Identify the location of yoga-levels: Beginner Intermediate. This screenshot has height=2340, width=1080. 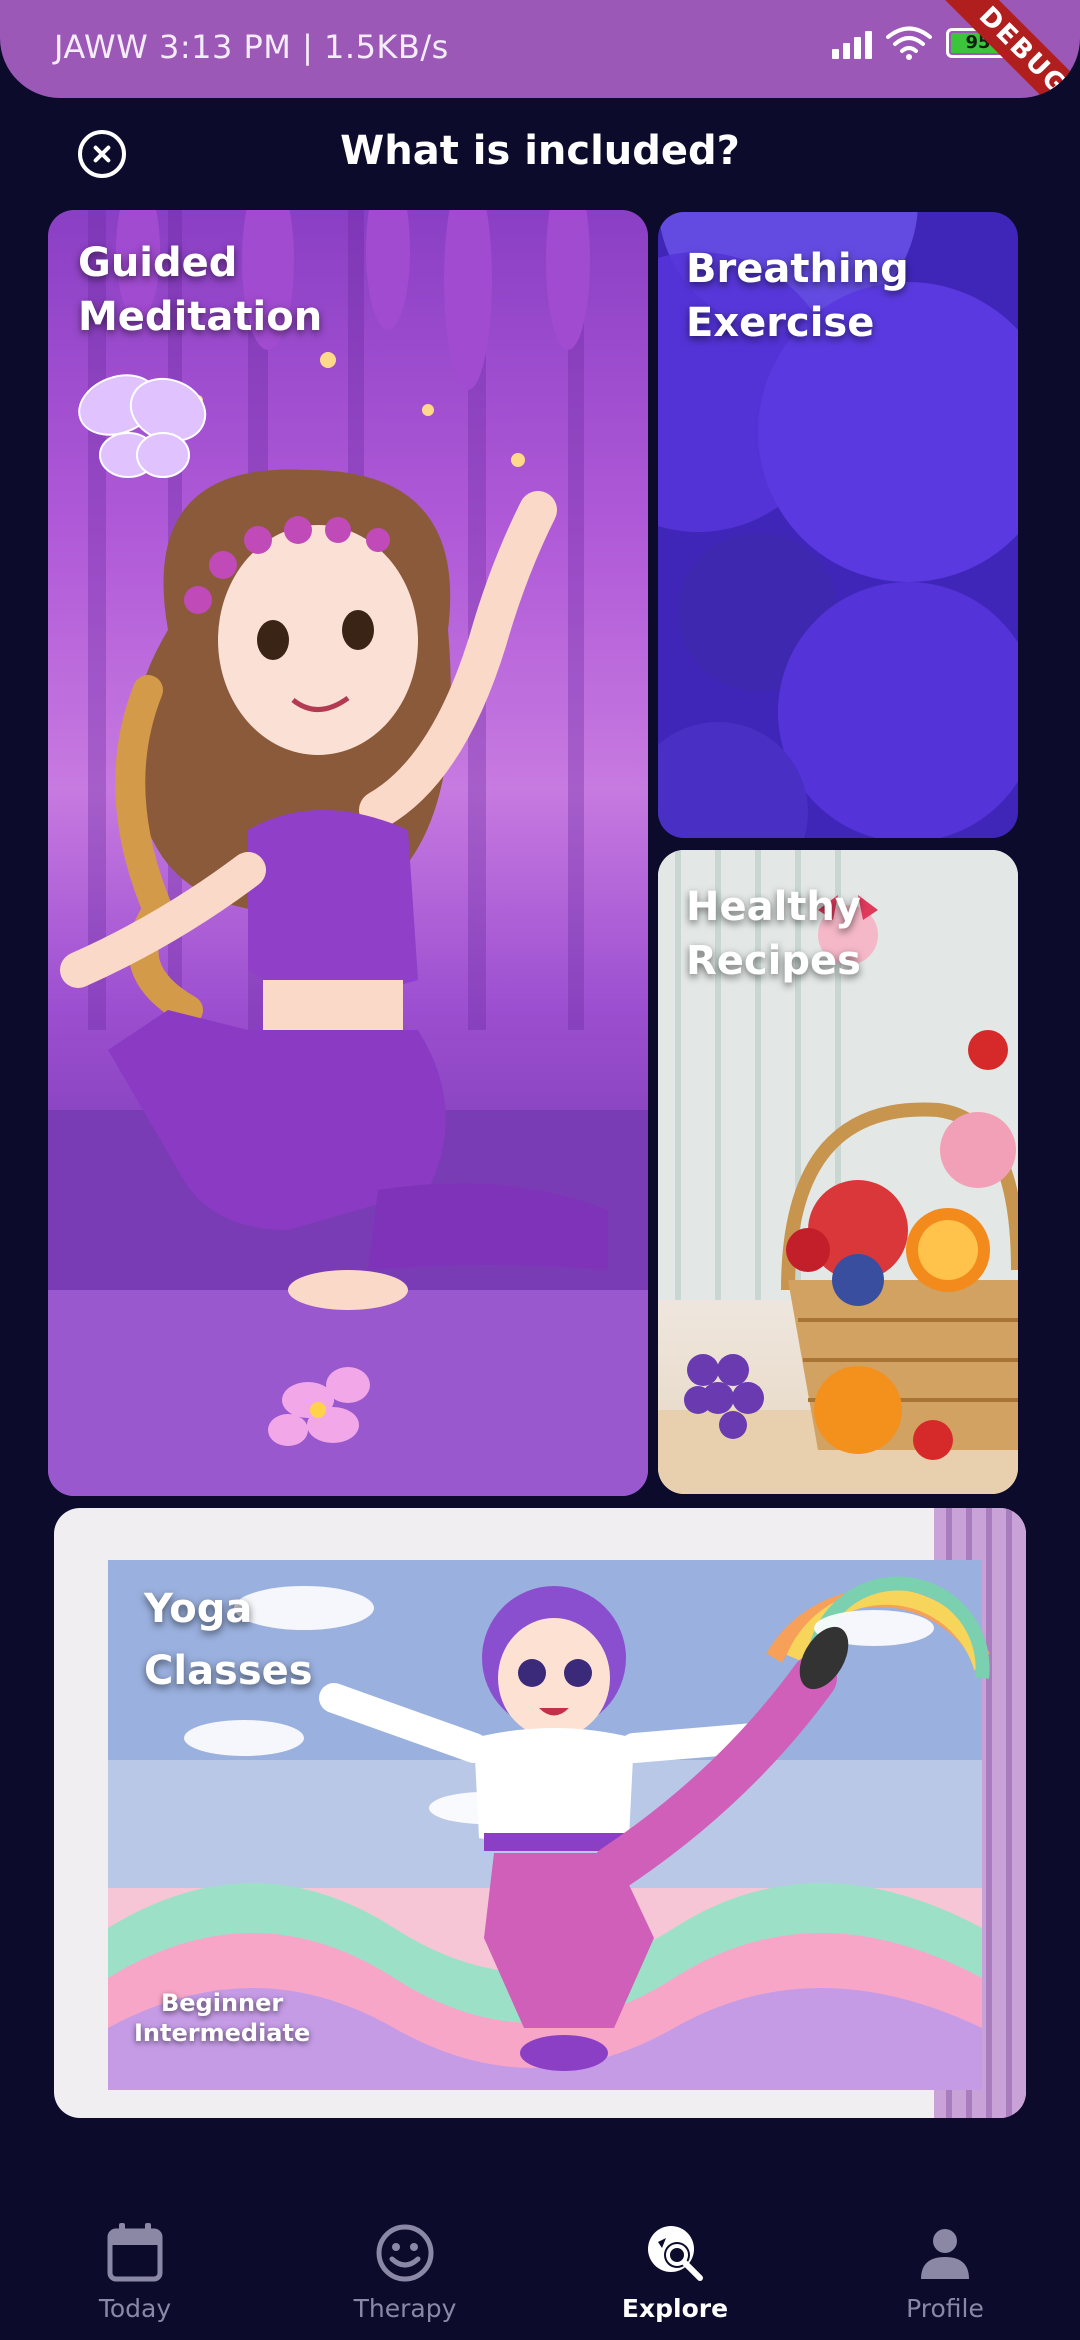
(222, 2018).